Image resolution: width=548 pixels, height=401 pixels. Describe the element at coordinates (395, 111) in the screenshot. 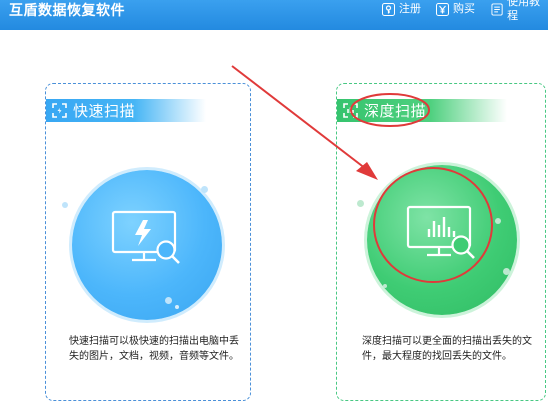

I see `deep-scan-title: 深度扫描` at that location.